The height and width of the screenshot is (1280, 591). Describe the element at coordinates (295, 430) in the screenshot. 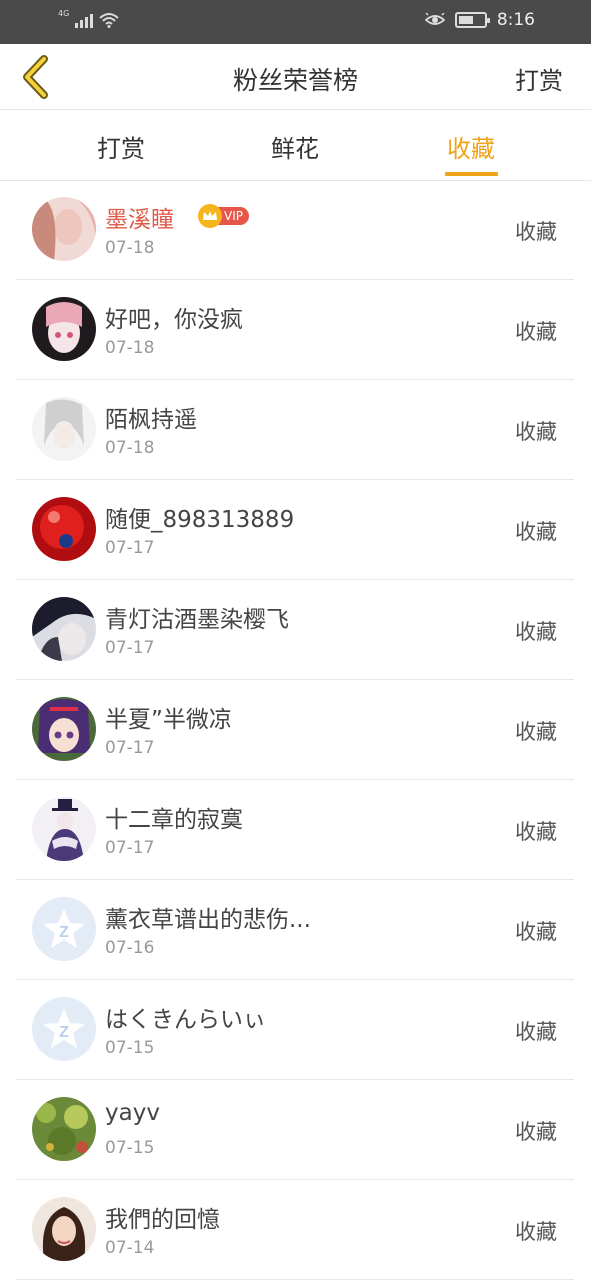

I see `list-item: 陌枫持遥 07-18 收藏` at that location.